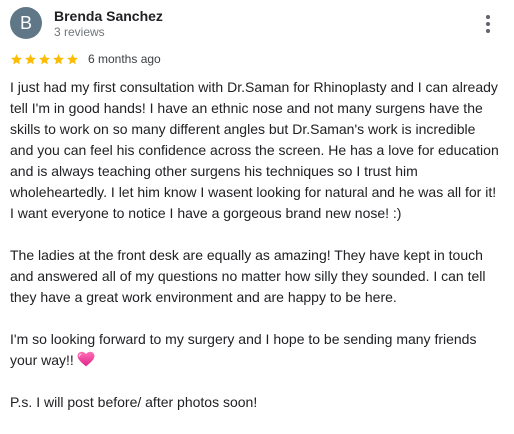  I want to click on star-rating, so click(44, 59).